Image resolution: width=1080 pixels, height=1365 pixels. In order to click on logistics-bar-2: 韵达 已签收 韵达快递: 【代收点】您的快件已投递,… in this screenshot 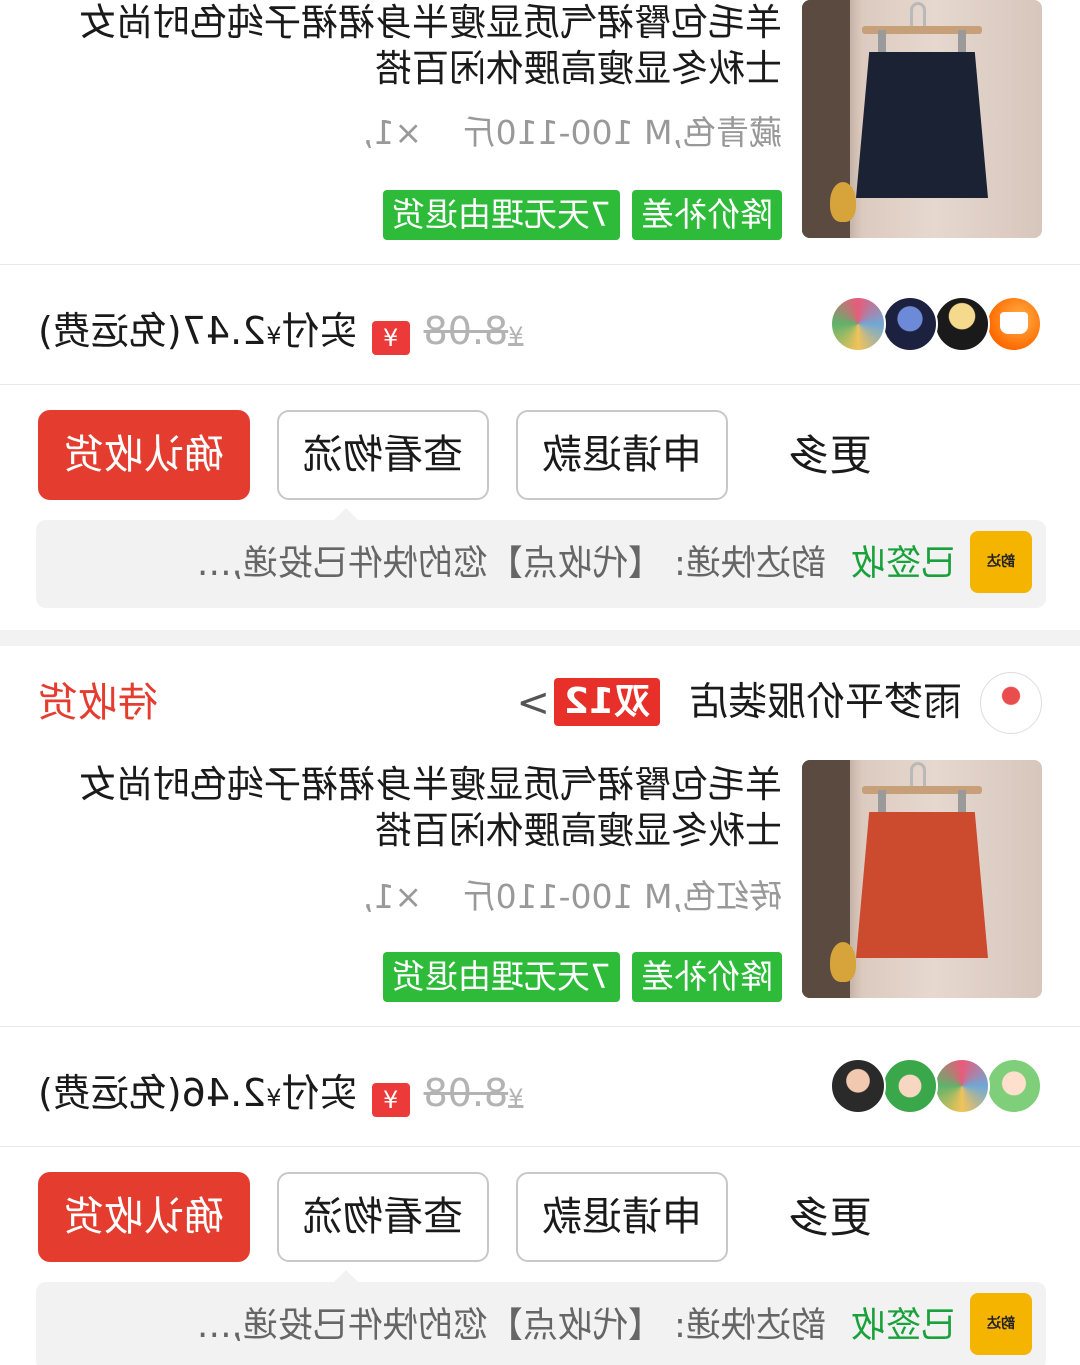, I will do `click(541, 1317)`.